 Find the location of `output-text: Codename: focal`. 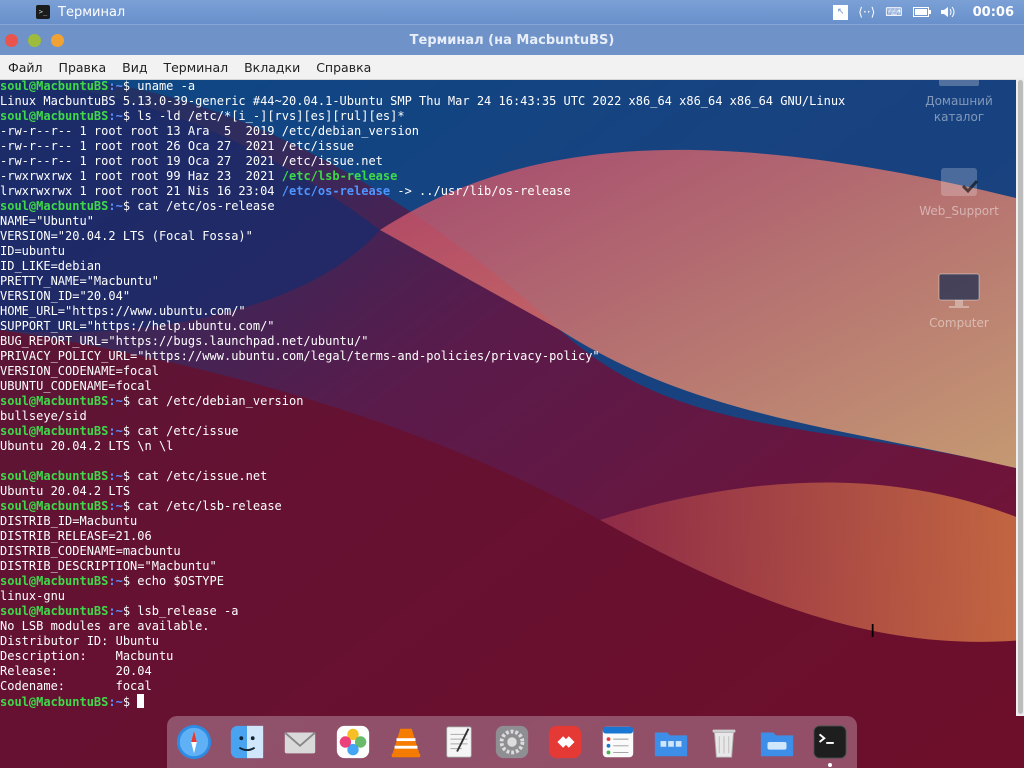

output-text: Codename: focal is located at coordinates (76, 686).